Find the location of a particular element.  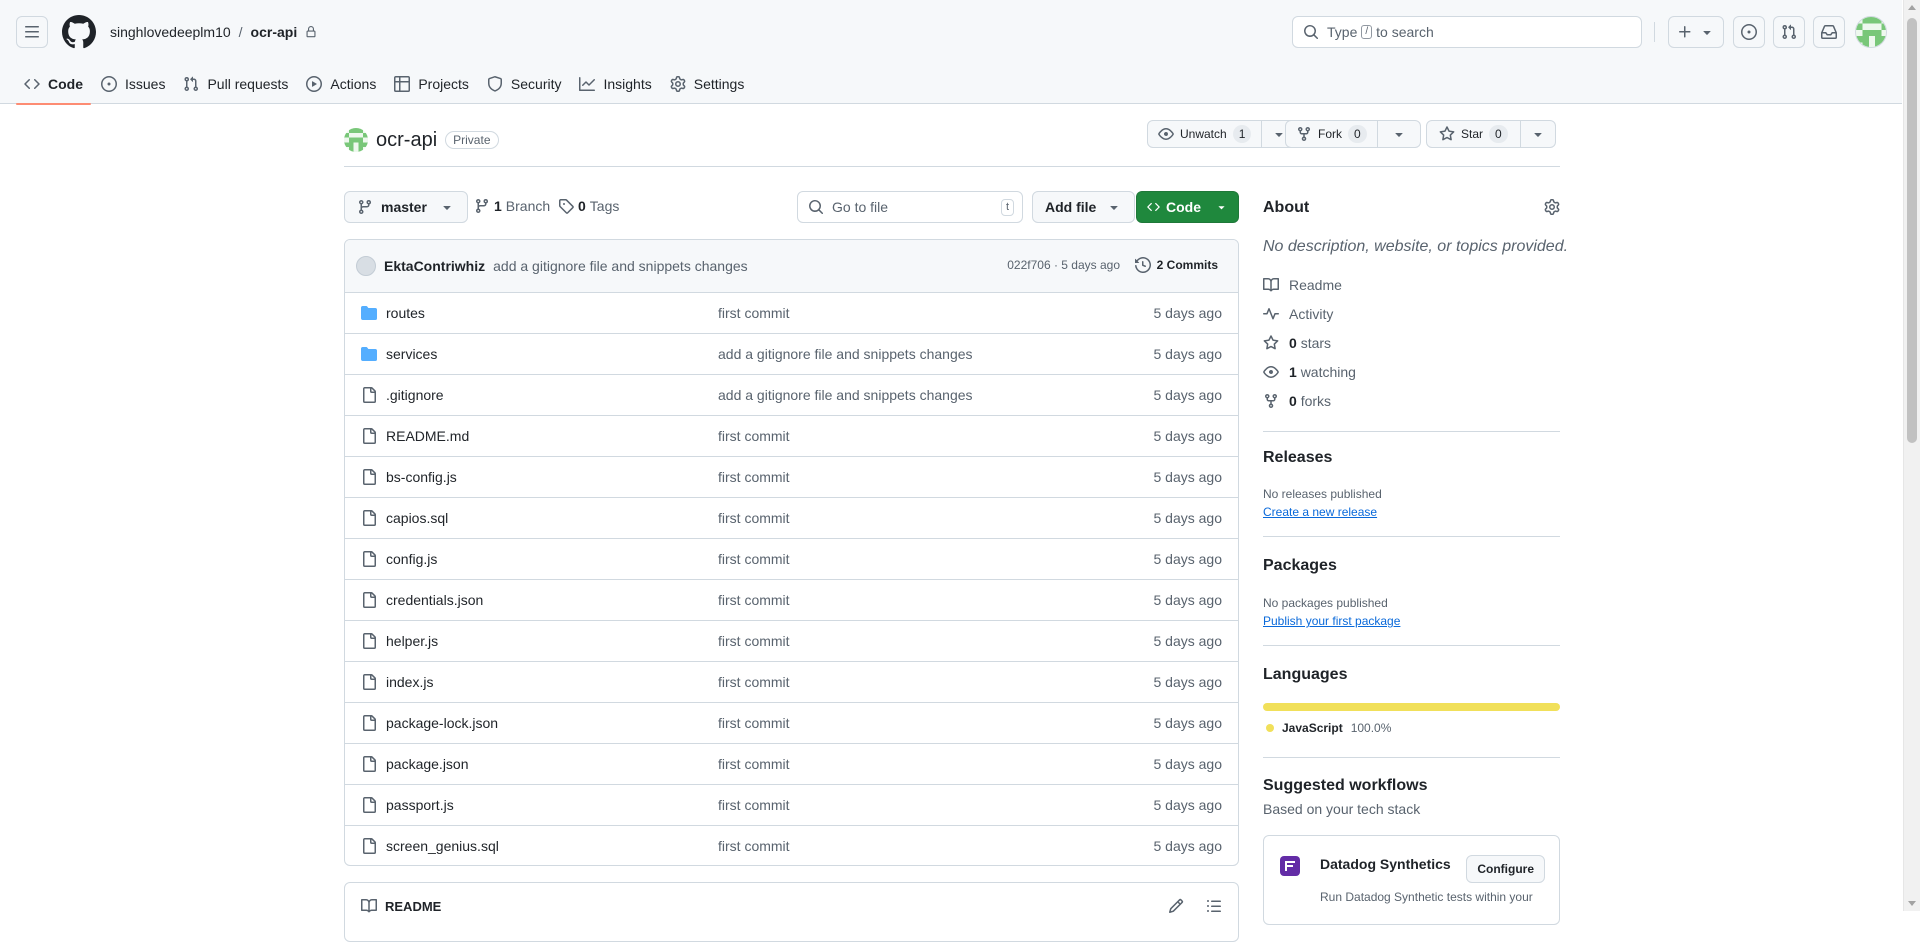

releases-title: Releases is located at coordinates (1297, 458).